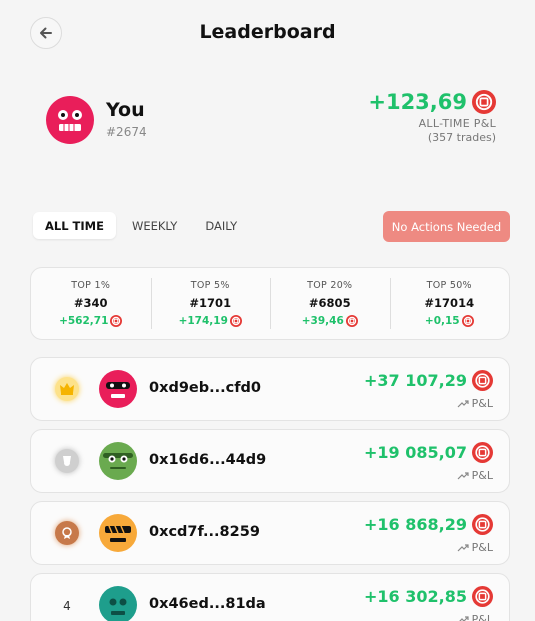 Image resolution: width=535 pixels, height=621 pixels. Describe the element at coordinates (415, 380) in the screenshot. I see `row-pnl-value: +37 107,29` at that location.